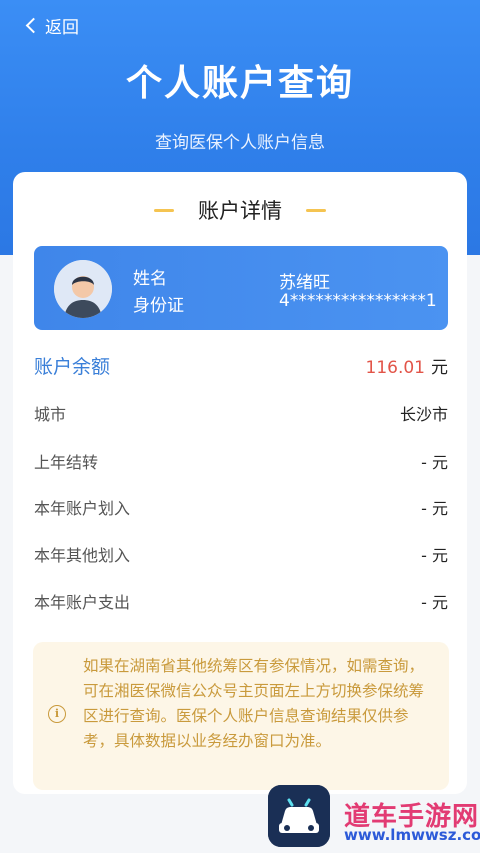 The height and width of the screenshot is (853, 480). Describe the element at coordinates (33, 25) in the screenshot. I see `chevron-left-icon` at that location.